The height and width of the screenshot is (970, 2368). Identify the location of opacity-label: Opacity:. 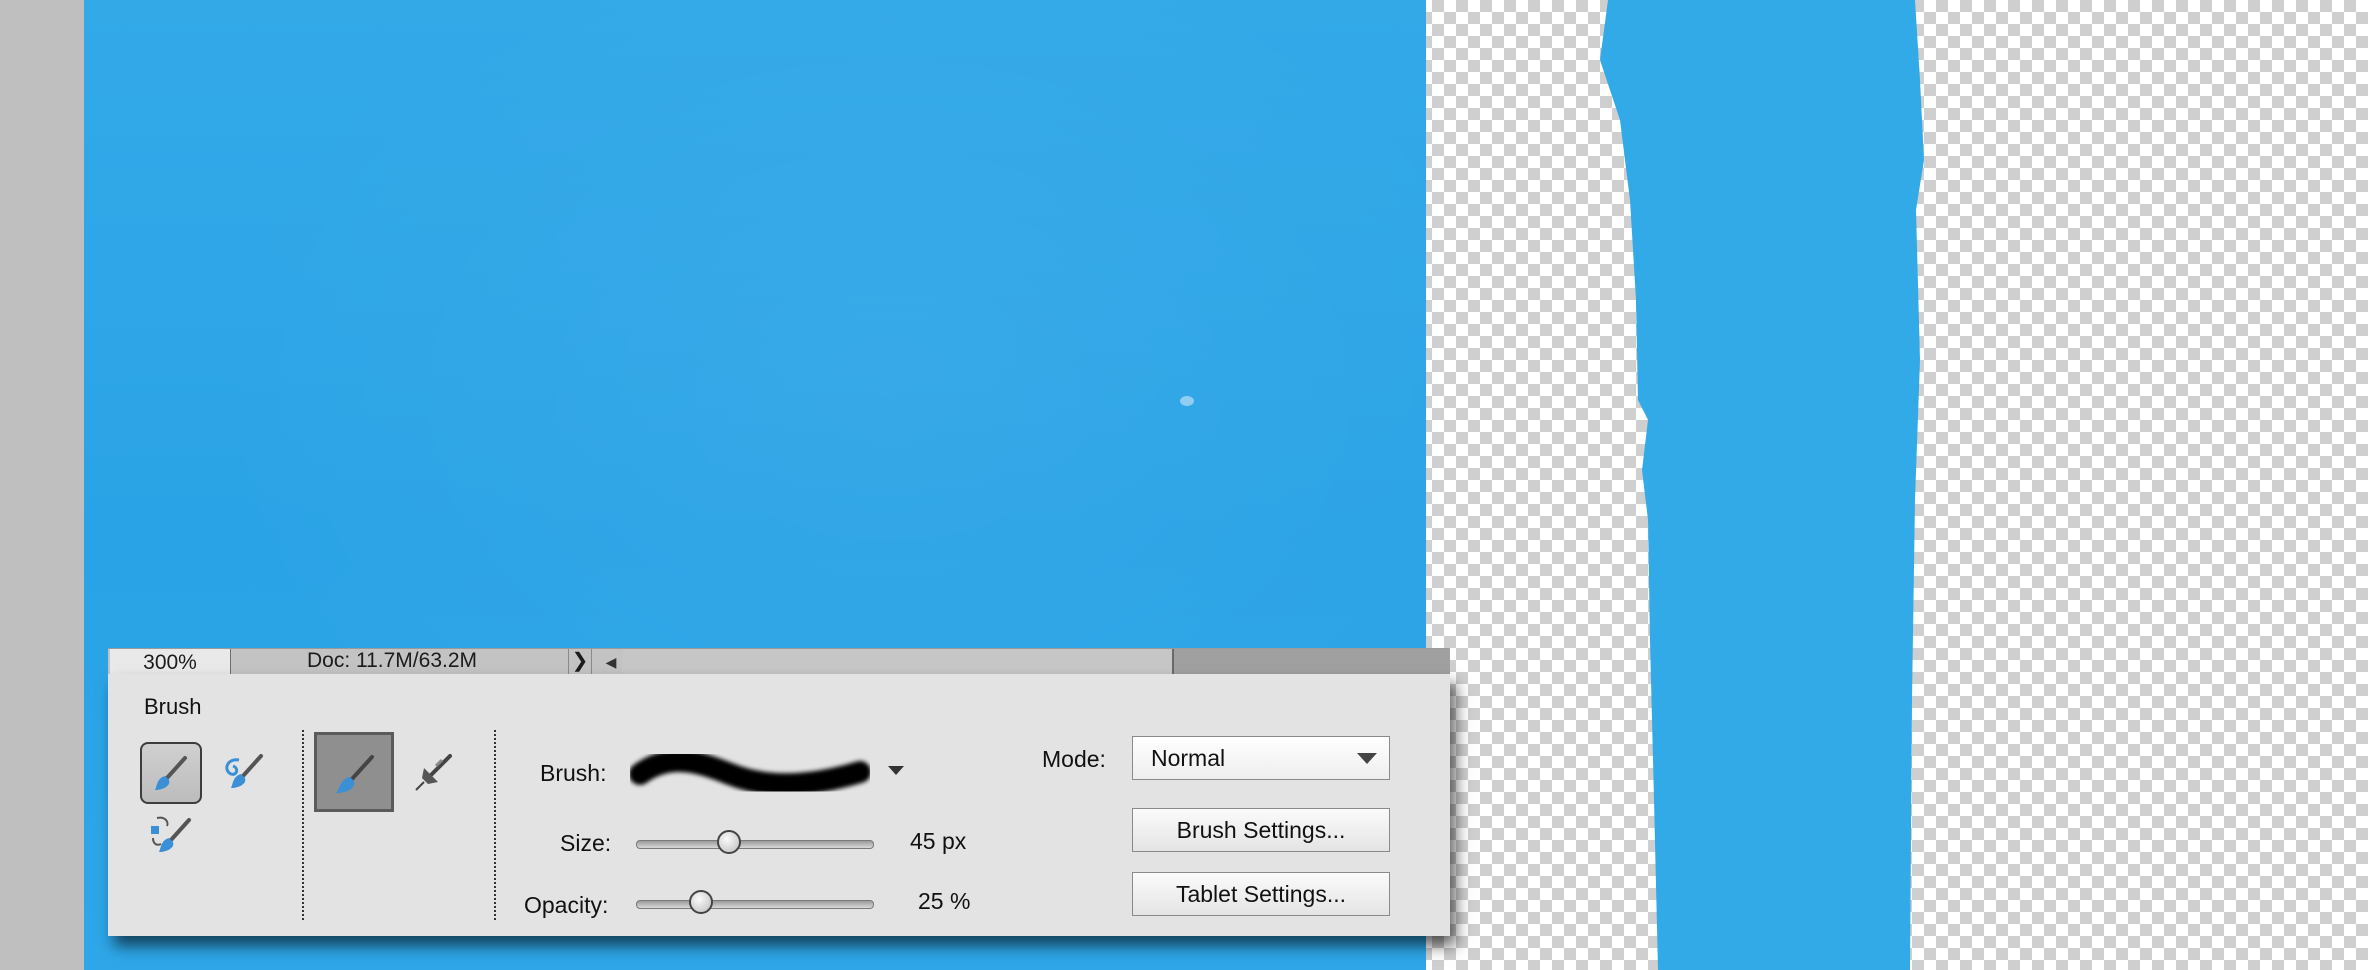
(566, 905).